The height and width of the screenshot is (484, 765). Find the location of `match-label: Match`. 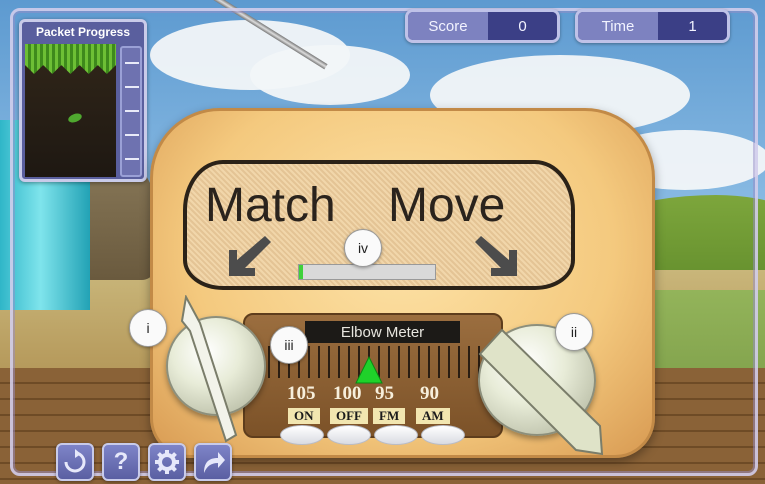

match-label: Match is located at coordinates (270, 205).